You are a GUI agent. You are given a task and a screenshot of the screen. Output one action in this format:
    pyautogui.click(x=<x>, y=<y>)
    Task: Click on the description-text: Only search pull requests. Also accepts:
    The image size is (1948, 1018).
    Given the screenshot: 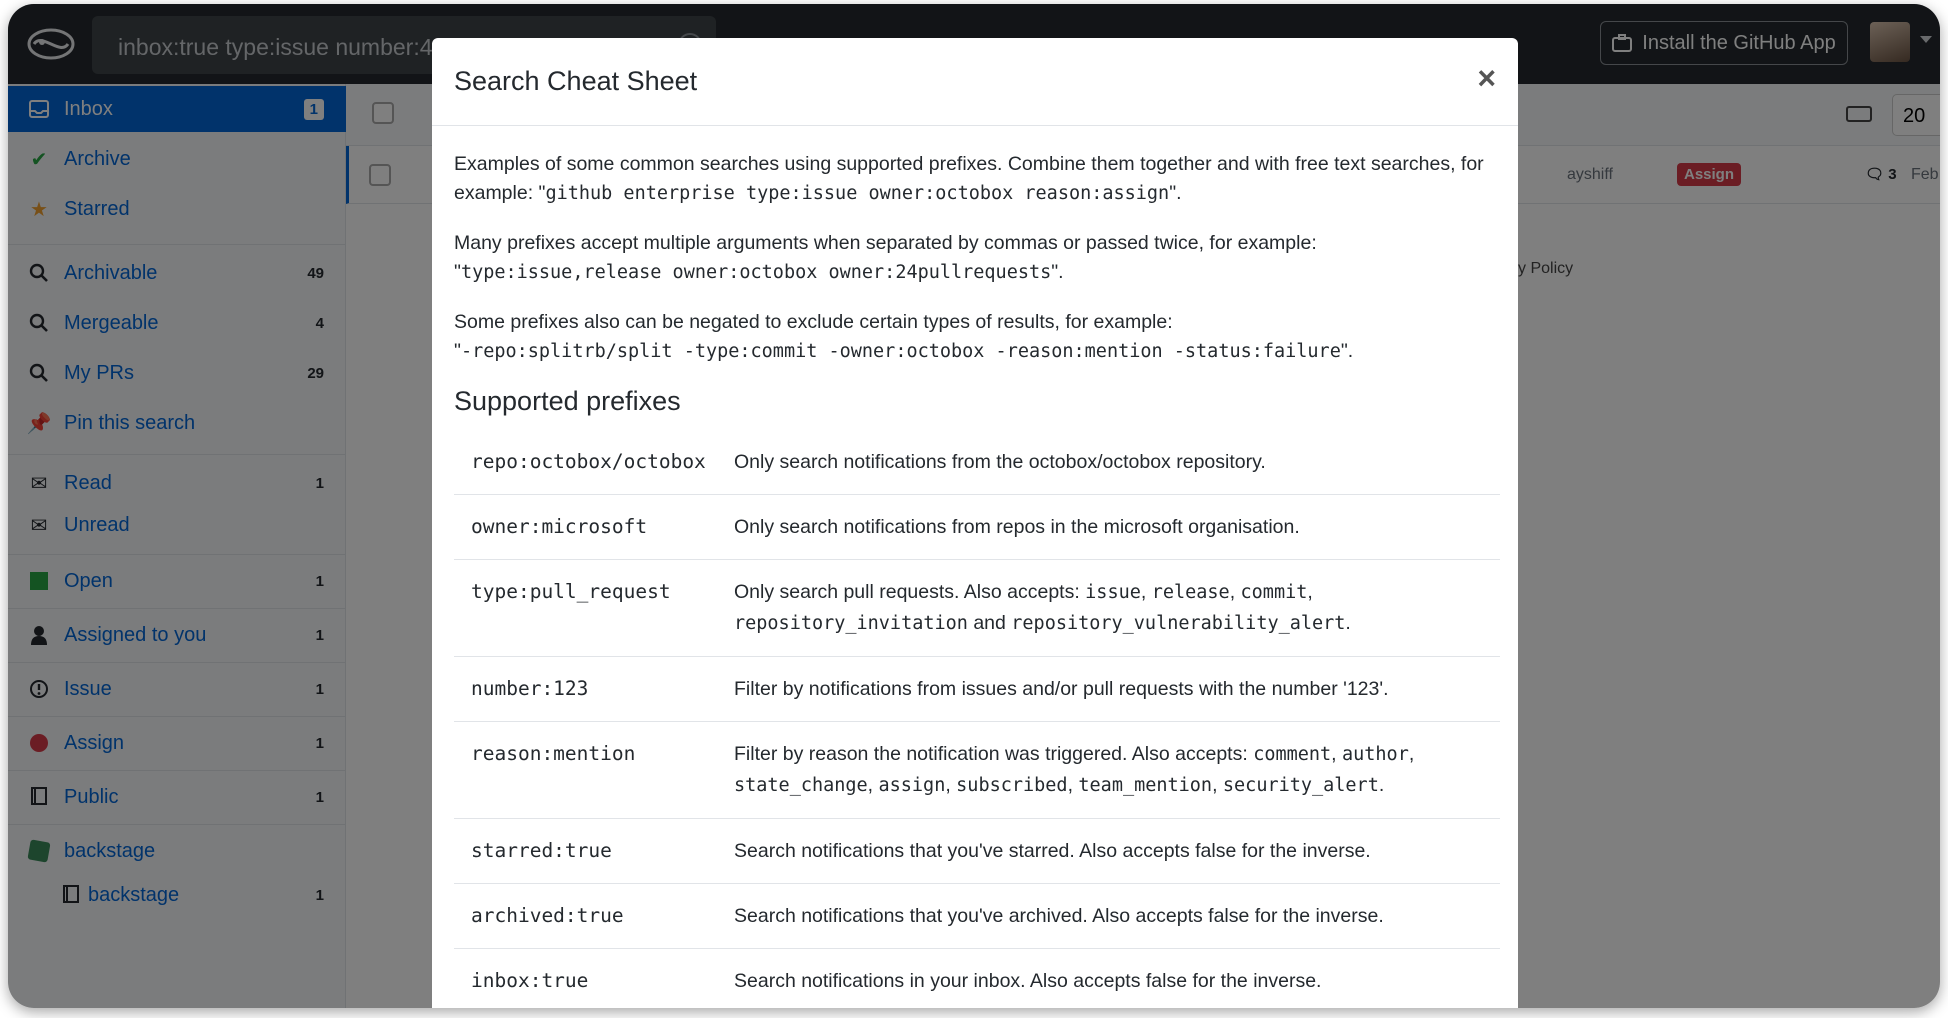 What is the action you would take?
    pyautogui.click(x=910, y=592)
    